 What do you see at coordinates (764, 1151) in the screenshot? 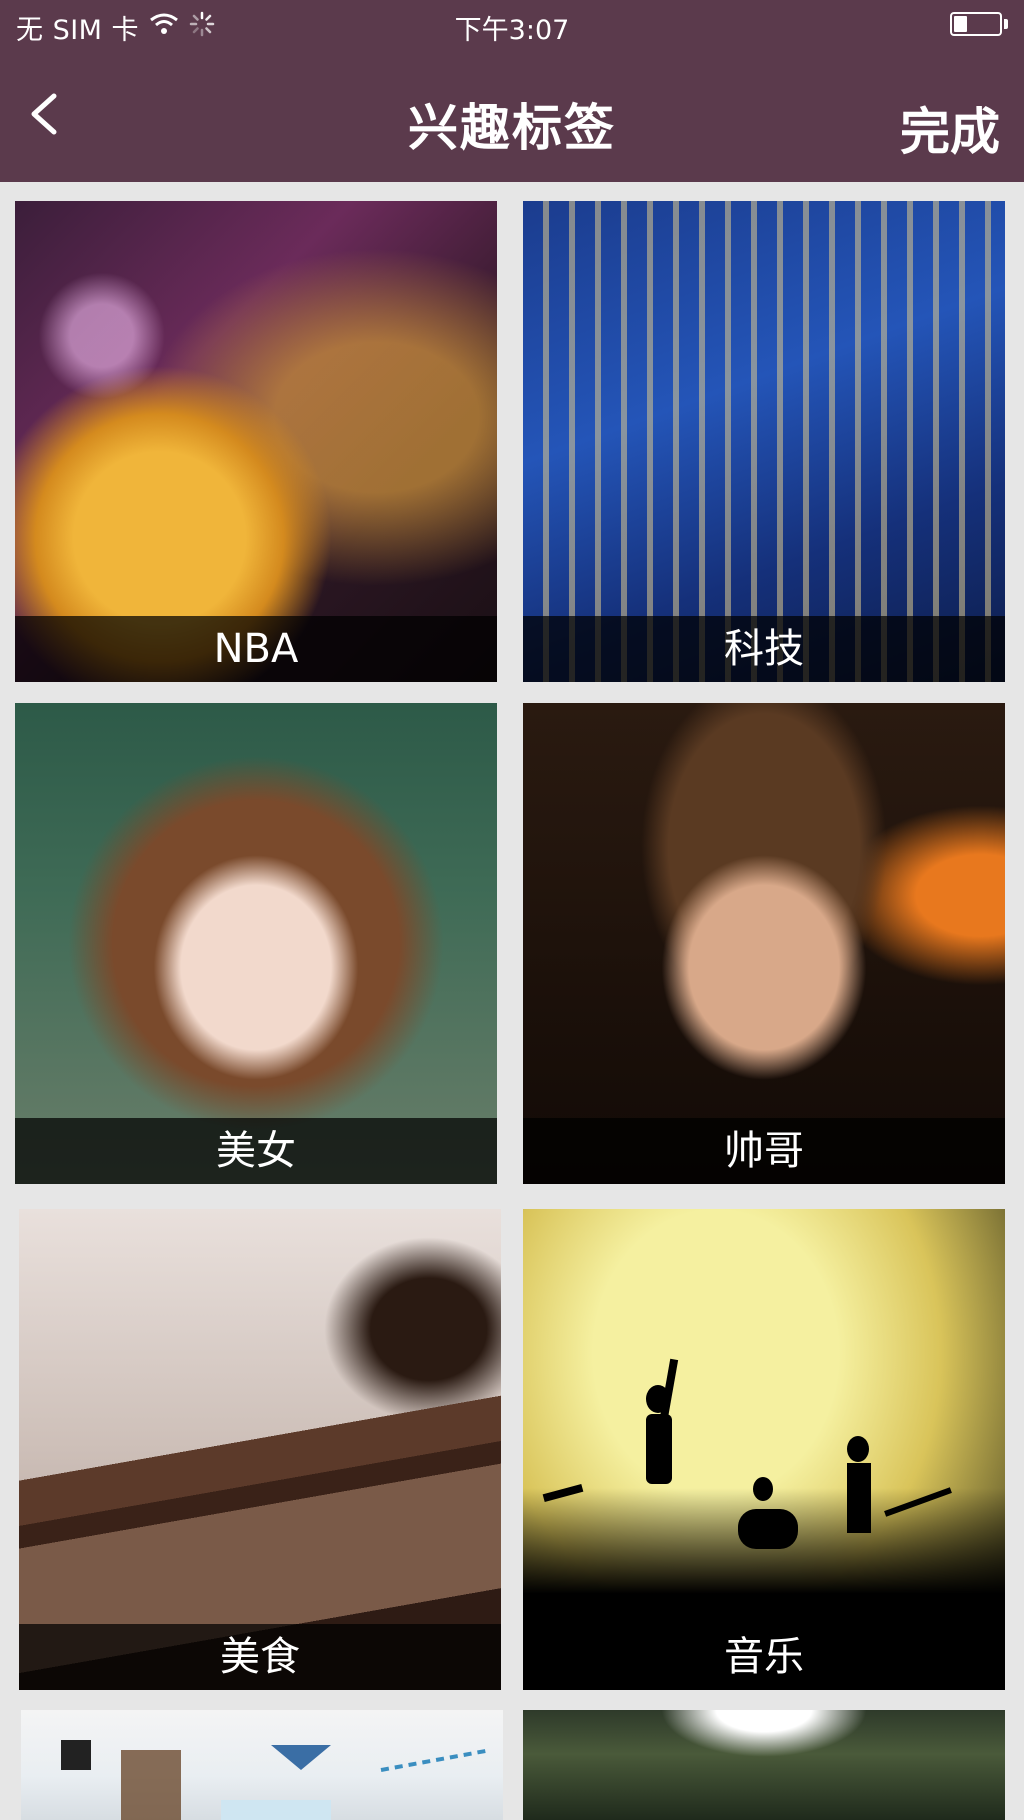
I see `tag-label: 帅哥` at bounding box center [764, 1151].